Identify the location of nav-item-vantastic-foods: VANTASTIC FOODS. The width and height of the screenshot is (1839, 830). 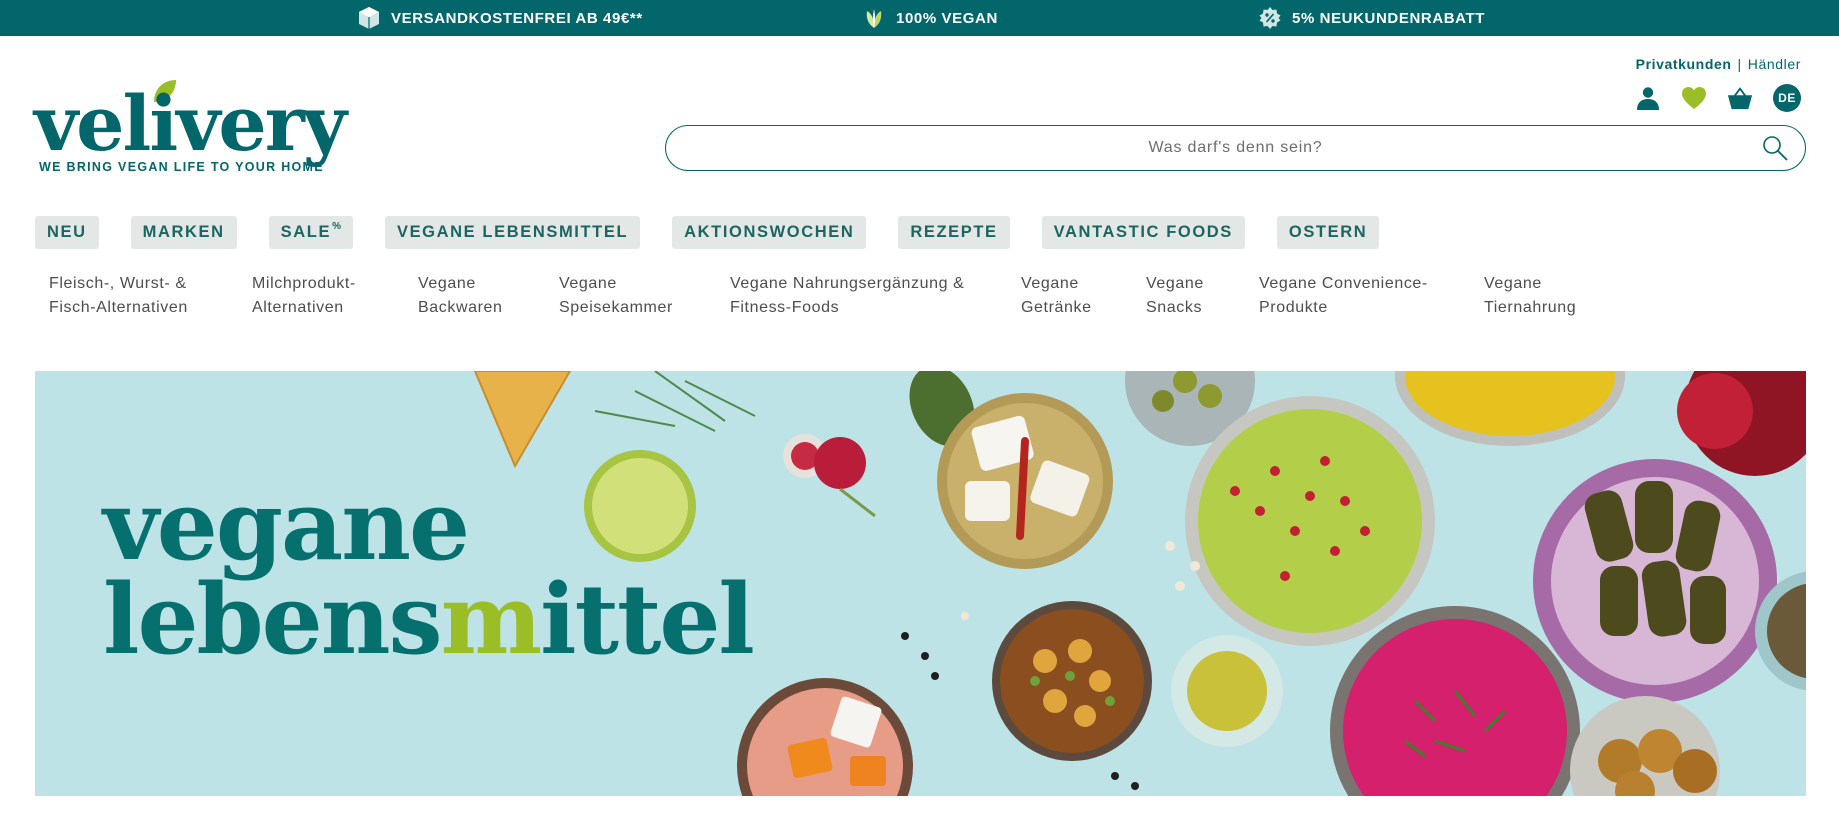
(1143, 232).